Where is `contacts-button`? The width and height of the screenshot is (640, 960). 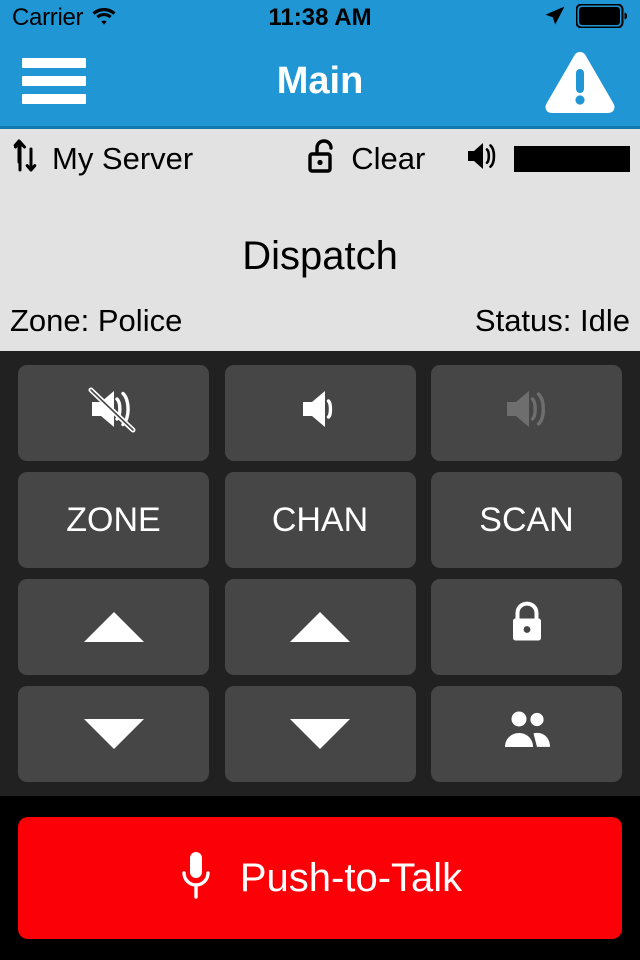 contacts-button is located at coordinates (526, 734).